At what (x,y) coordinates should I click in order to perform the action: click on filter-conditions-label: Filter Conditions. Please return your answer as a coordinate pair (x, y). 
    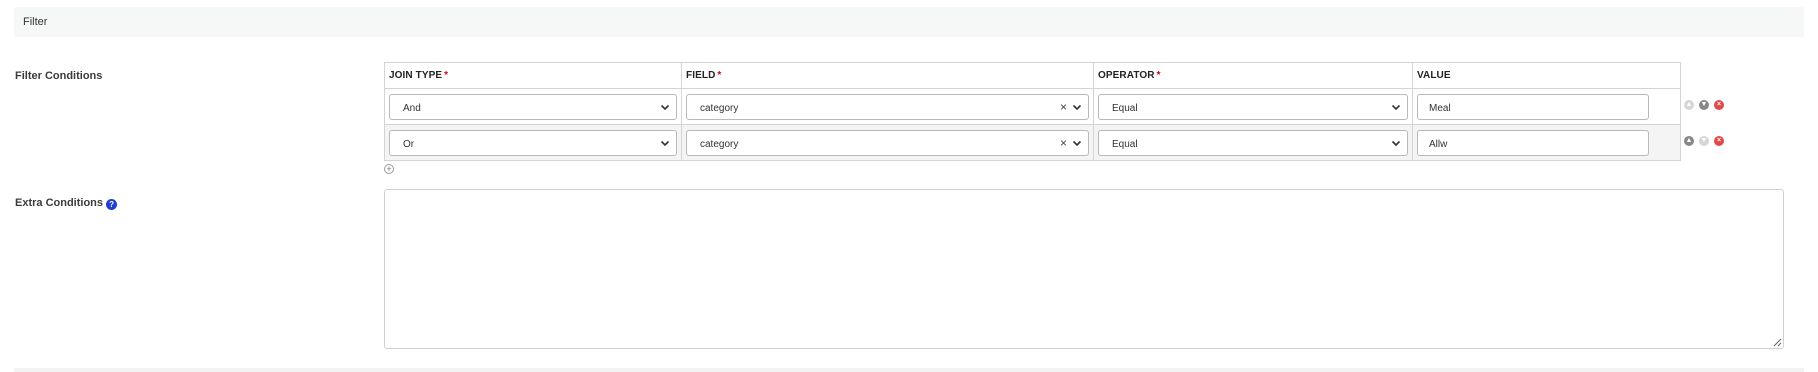
    Looking at the image, I should click on (59, 76).